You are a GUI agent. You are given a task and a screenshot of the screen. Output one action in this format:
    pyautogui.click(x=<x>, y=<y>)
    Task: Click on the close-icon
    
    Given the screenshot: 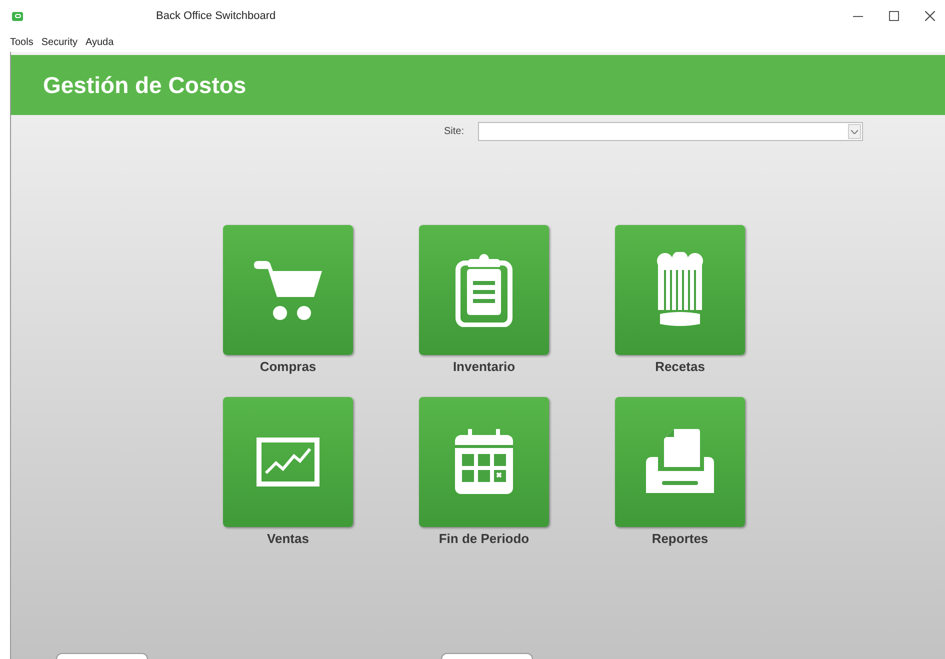 What is the action you would take?
    pyautogui.click(x=930, y=16)
    